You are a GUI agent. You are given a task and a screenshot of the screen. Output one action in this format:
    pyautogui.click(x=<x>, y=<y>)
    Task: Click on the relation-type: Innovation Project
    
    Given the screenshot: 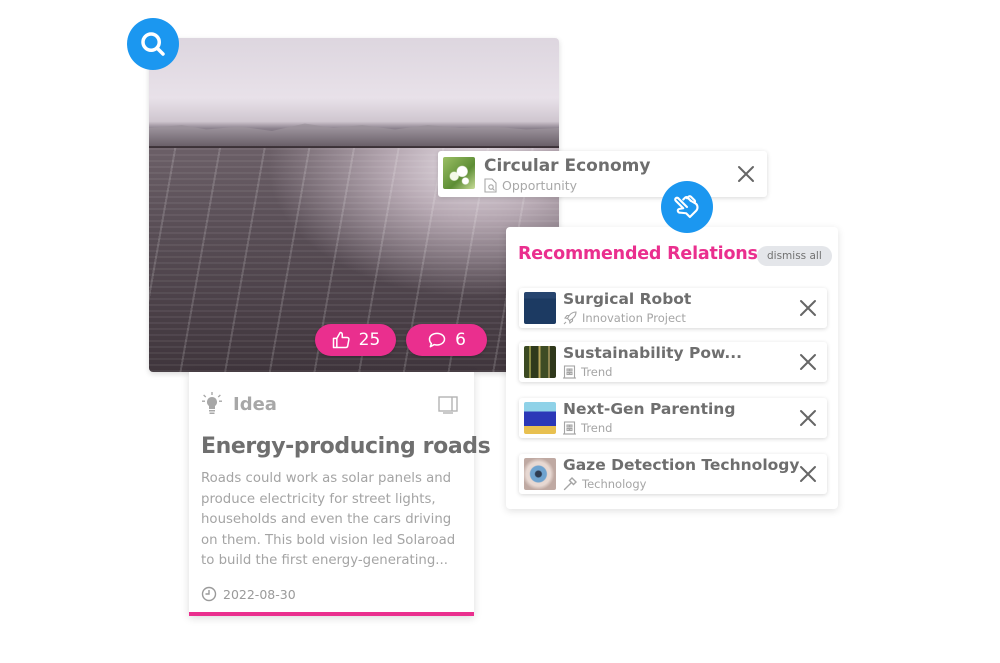 What is the action you would take?
    pyautogui.click(x=624, y=318)
    